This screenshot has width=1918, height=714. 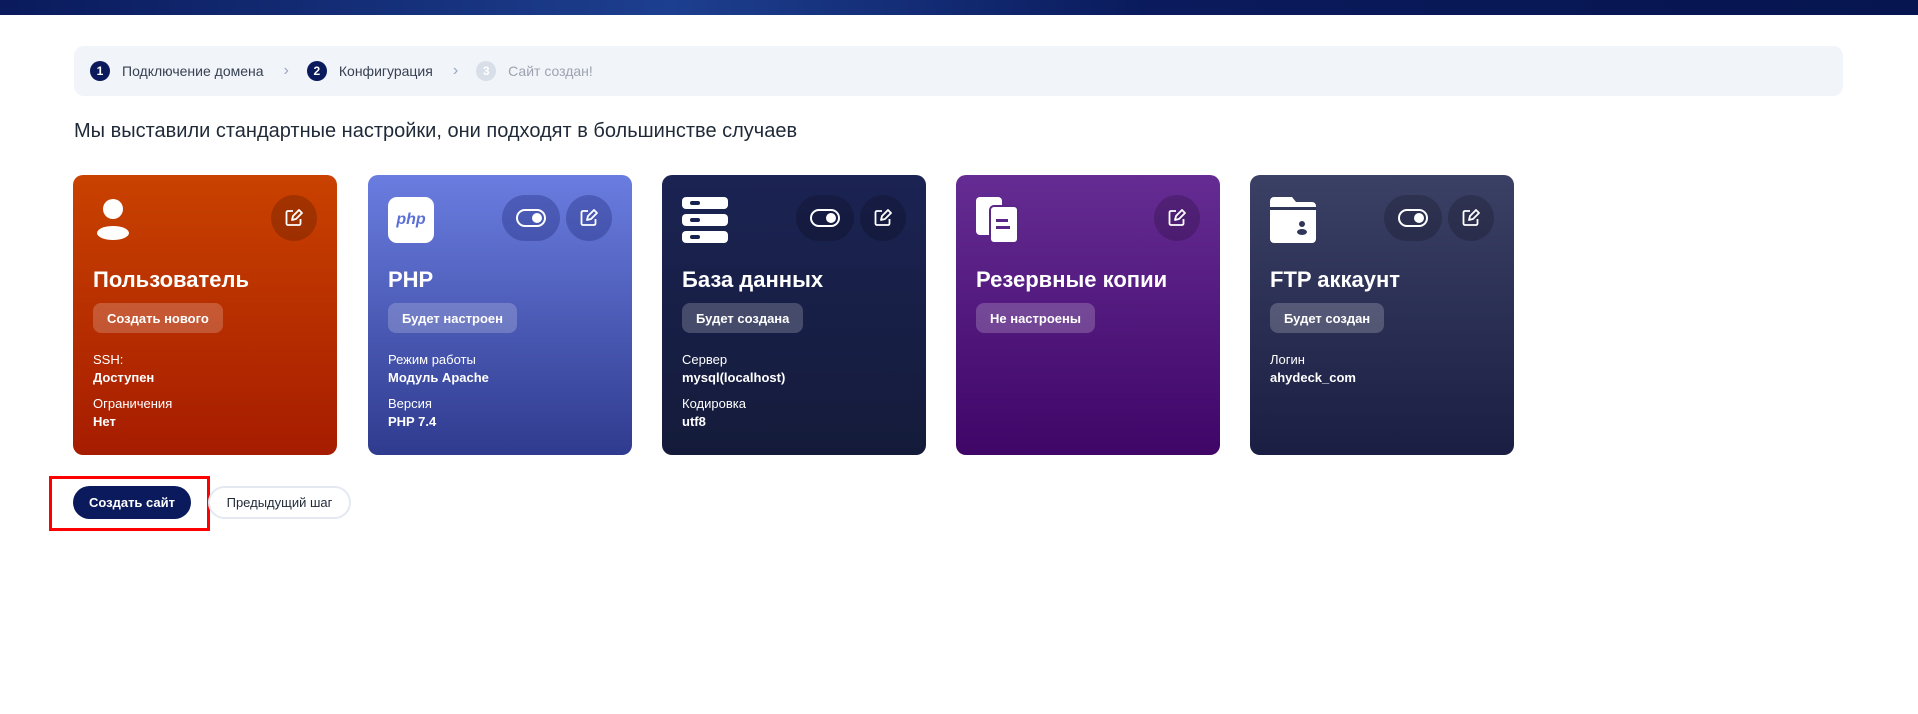 I want to click on server-icon, so click(x=705, y=220).